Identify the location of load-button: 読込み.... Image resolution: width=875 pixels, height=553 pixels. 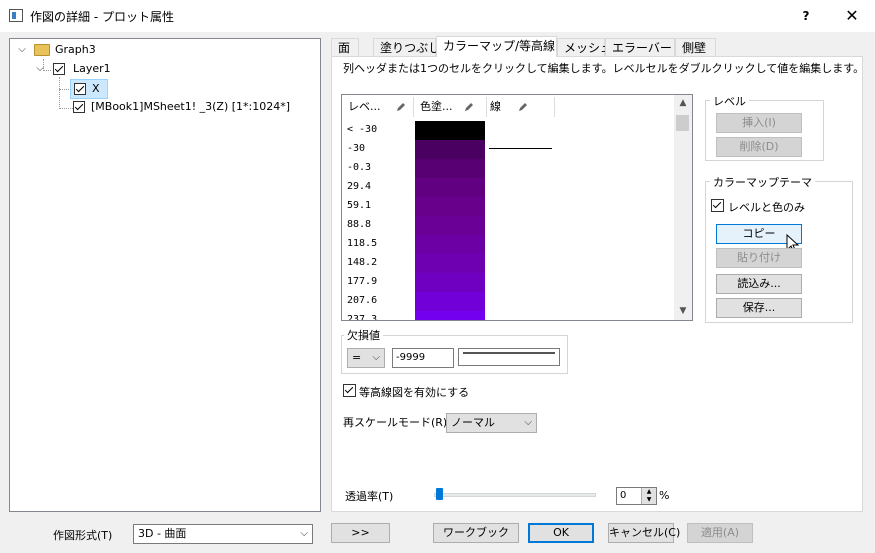
(759, 284).